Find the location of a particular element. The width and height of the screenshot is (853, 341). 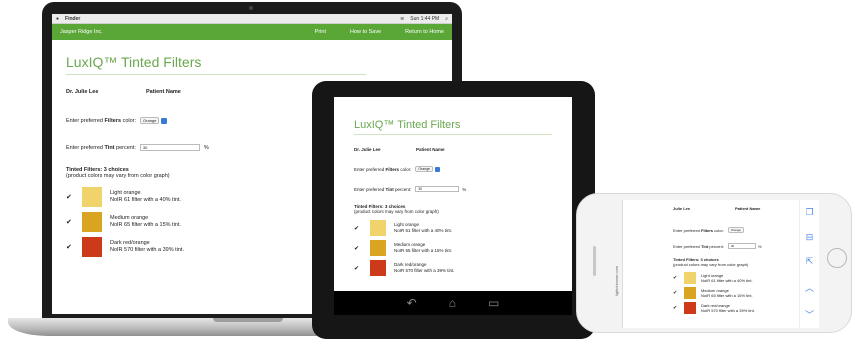

search-icon: ⌕ is located at coordinates (446, 19).